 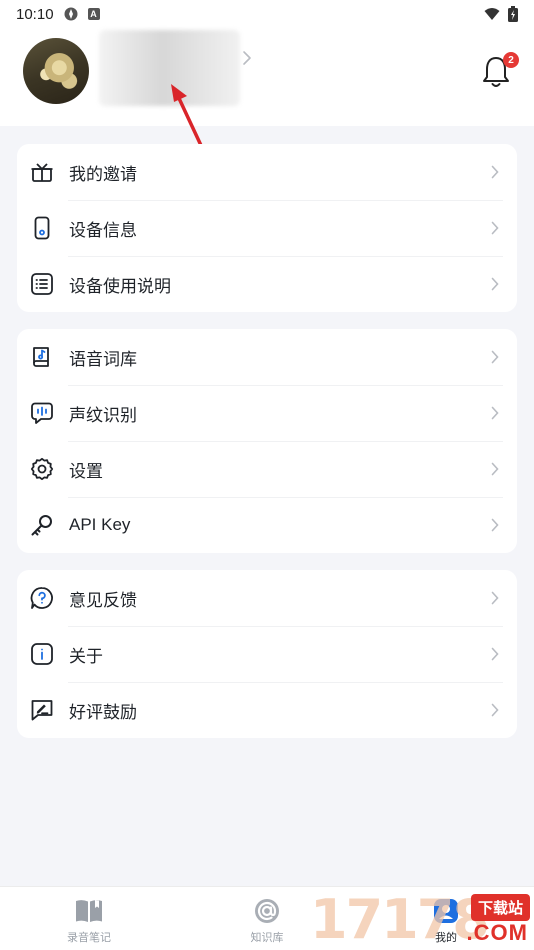 I want to click on battery-icon, so click(x=513, y=14).